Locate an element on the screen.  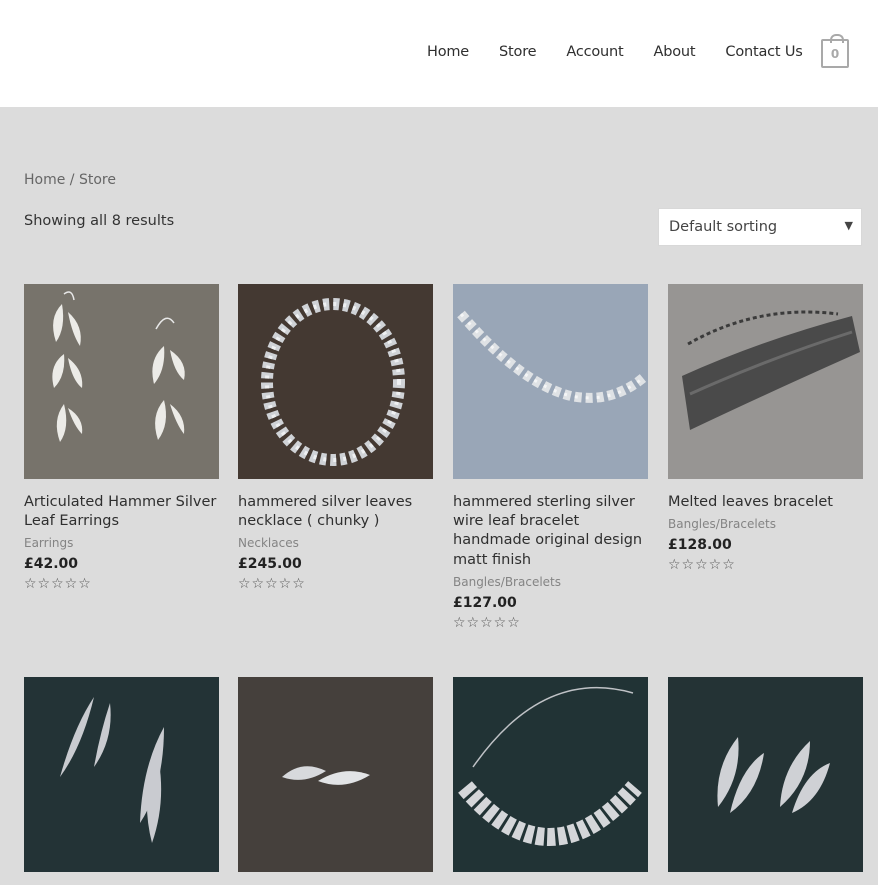
nav-account: Account is located at coordinates (594, 52).